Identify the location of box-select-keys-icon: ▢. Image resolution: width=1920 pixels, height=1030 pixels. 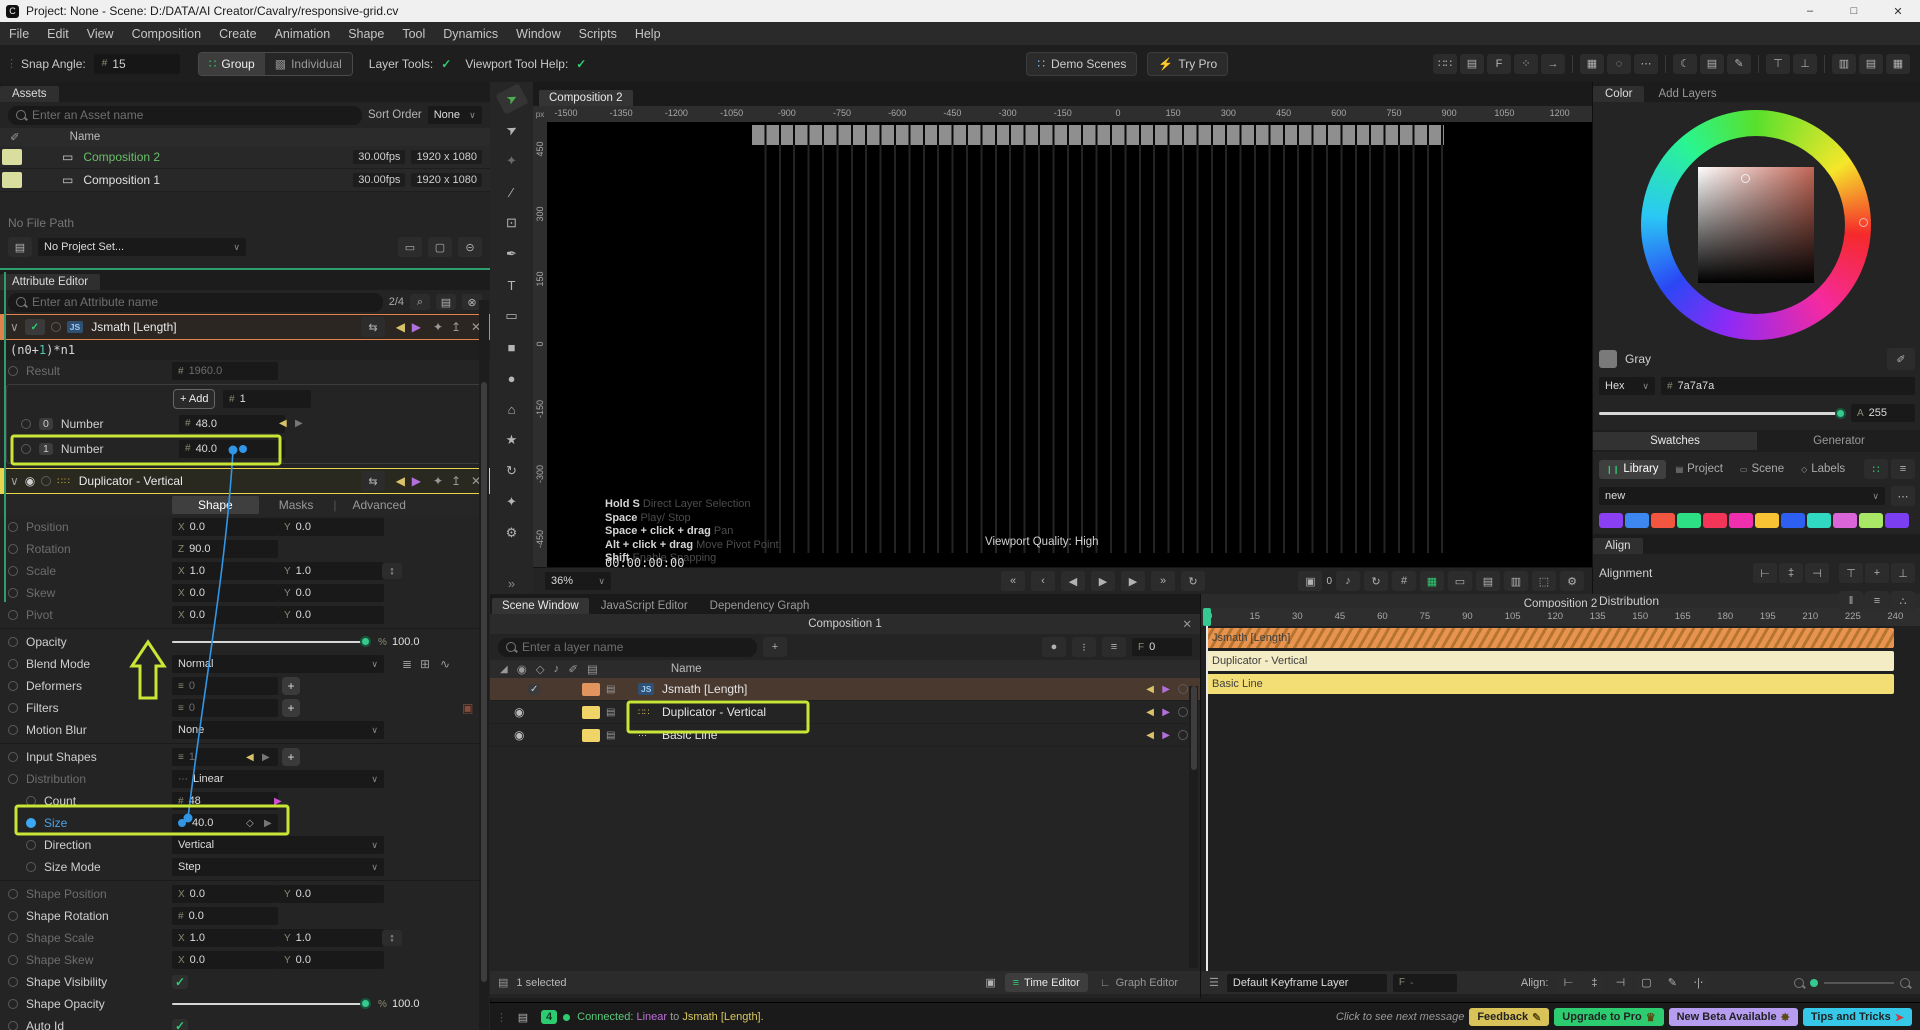
(1646, 982).